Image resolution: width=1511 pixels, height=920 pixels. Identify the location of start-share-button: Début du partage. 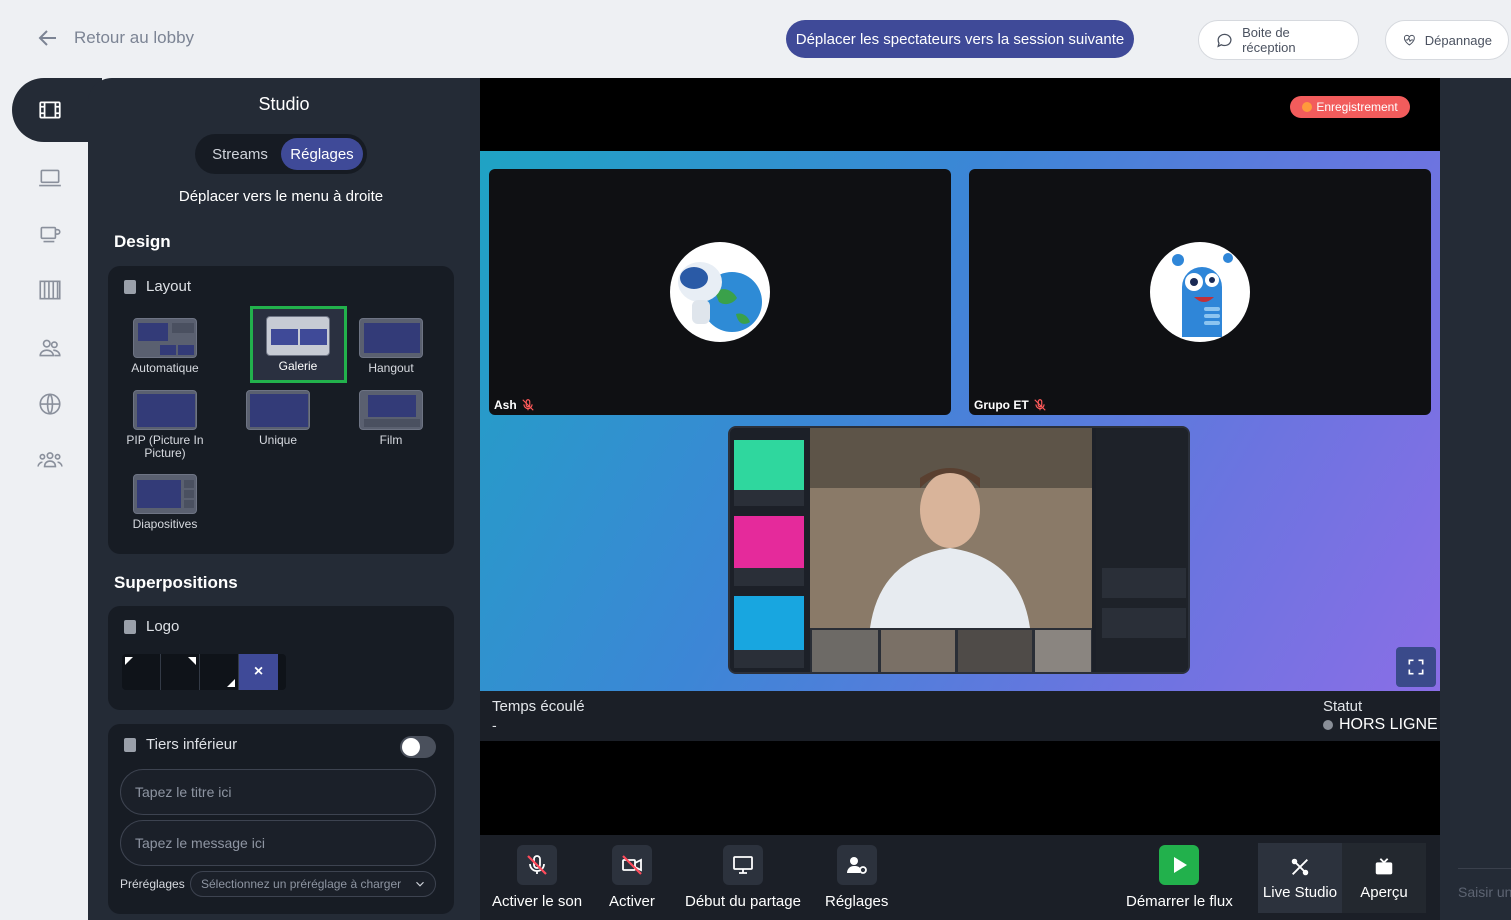
(743, 877).